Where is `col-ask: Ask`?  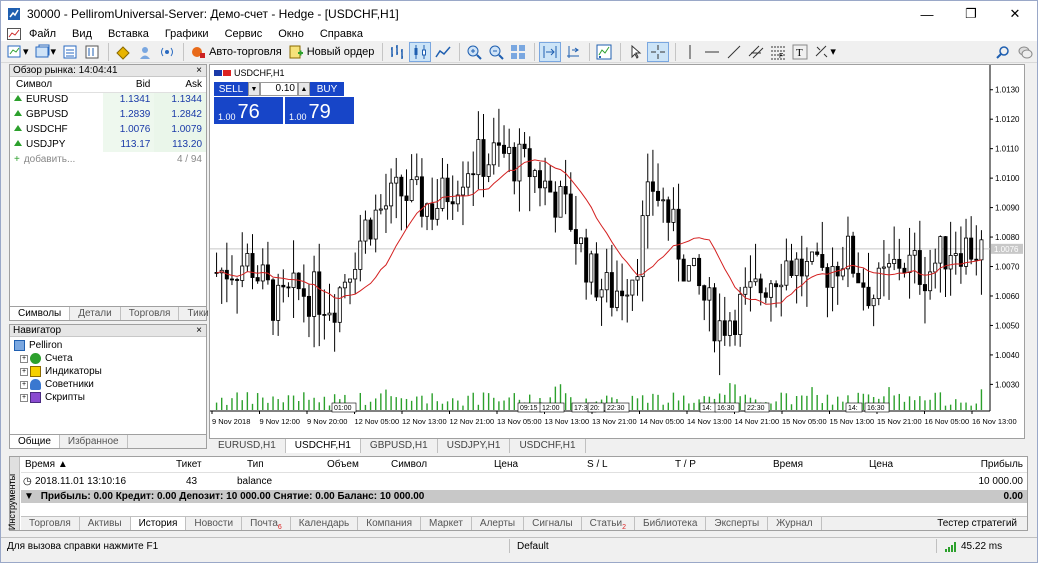
col-ask: Ask is located at coordinates (180, 85).